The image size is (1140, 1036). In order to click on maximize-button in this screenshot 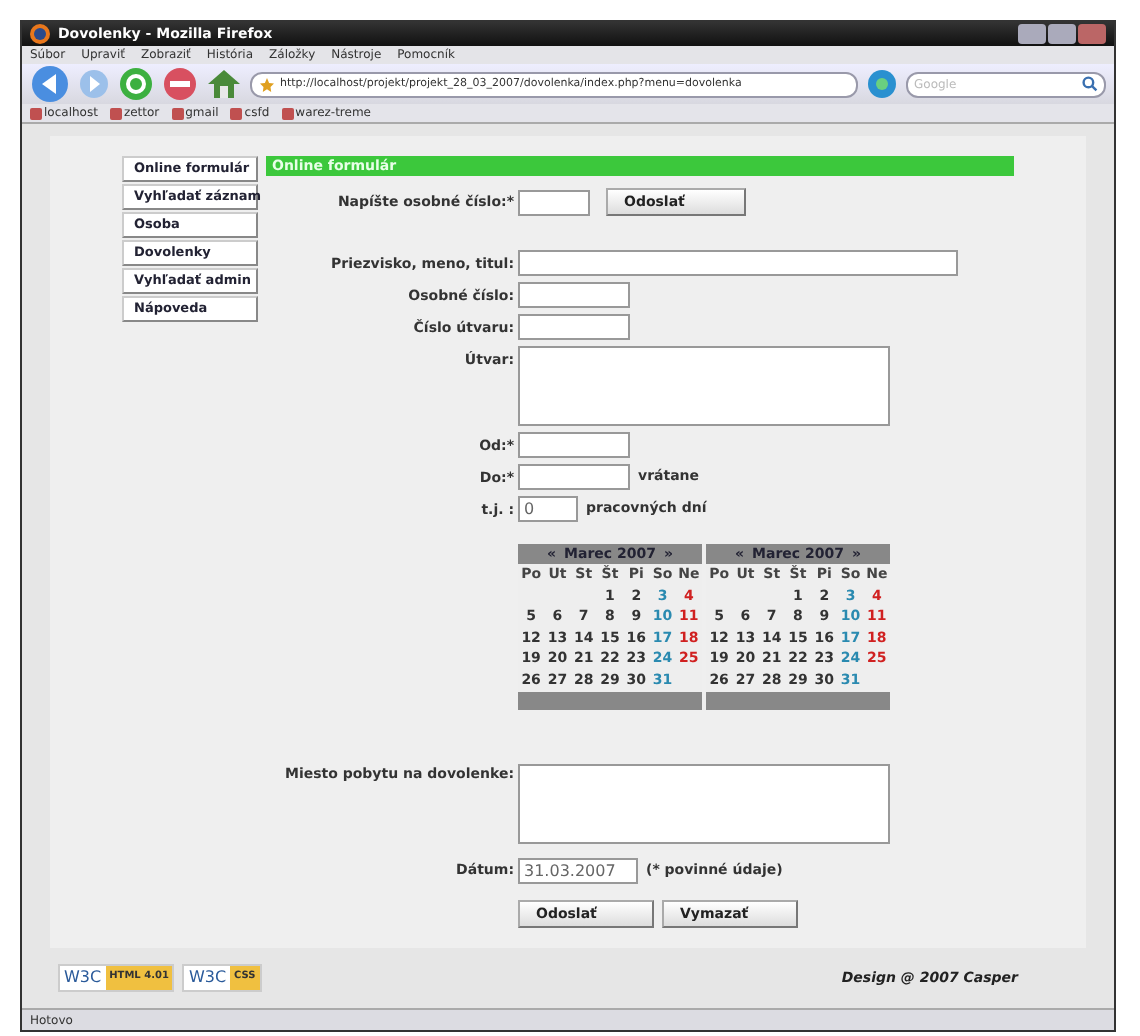, I will do `click(1062, 34)`.